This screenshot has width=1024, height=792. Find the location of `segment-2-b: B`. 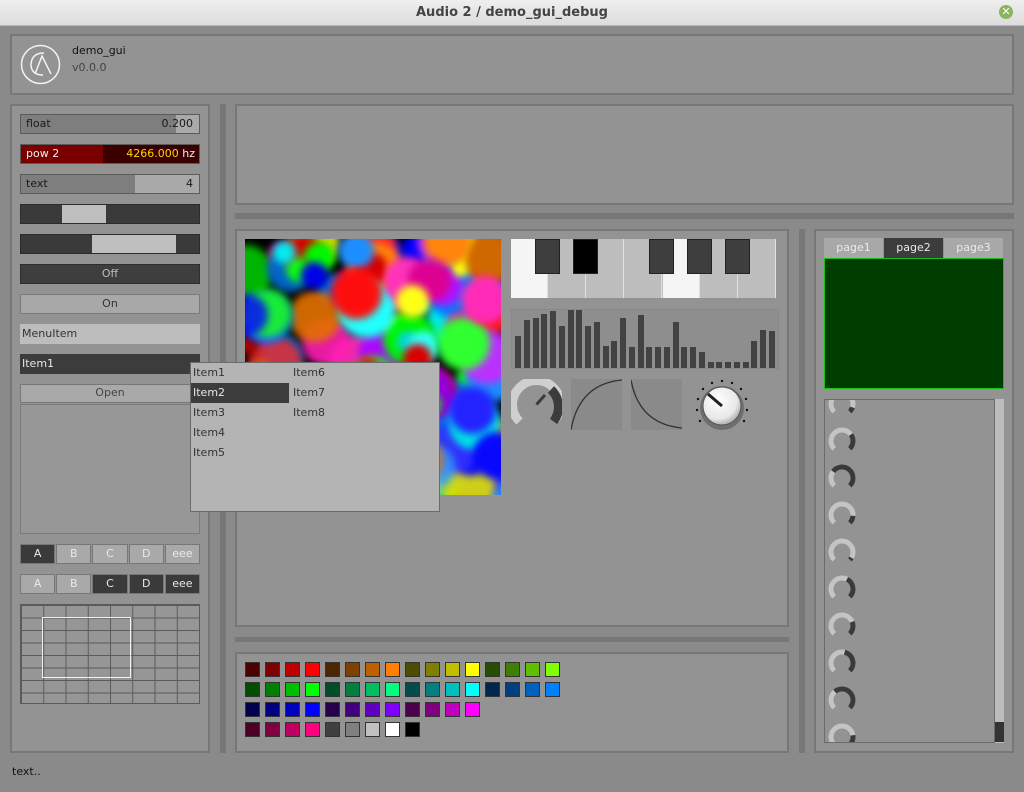

segment-2-b: B is located at coordinates (74, 584).